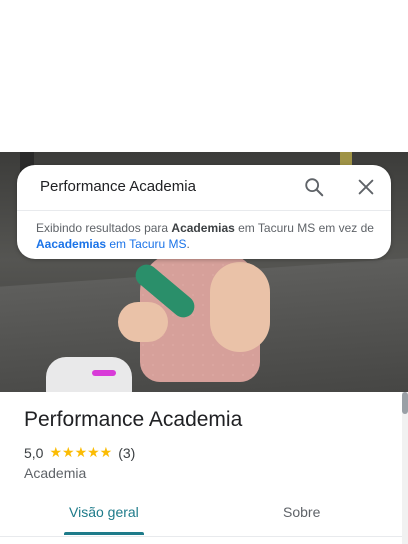 The width and height of the screenshot is (408, 544). Describe the element at coordinates (89, 374) in the screenshot. I see `photo-shoe` at that location.